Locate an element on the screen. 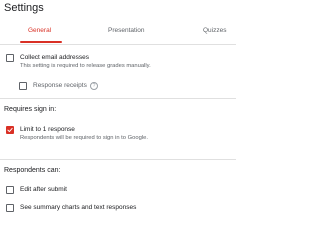 This screenshot has height=240, width=320. tabs-divider is located at coordinates (118, 44).